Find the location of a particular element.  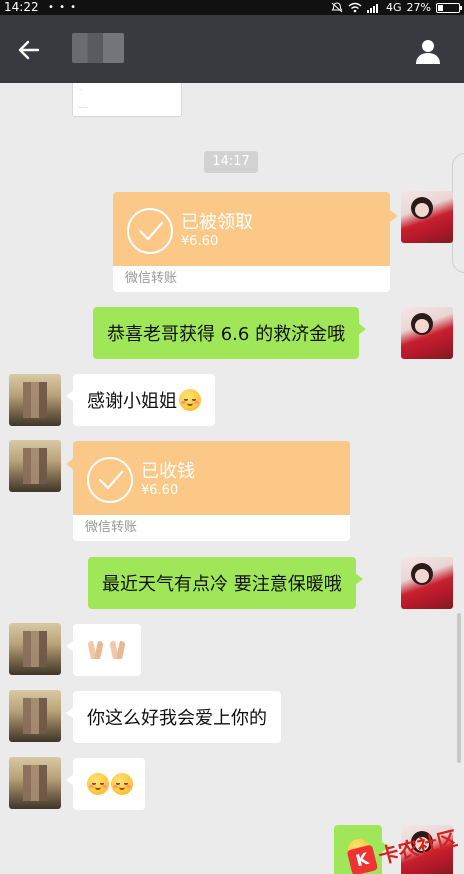

transfer-card-top: 已被领取 ¥6.60 is located at coordinates (251, 229).